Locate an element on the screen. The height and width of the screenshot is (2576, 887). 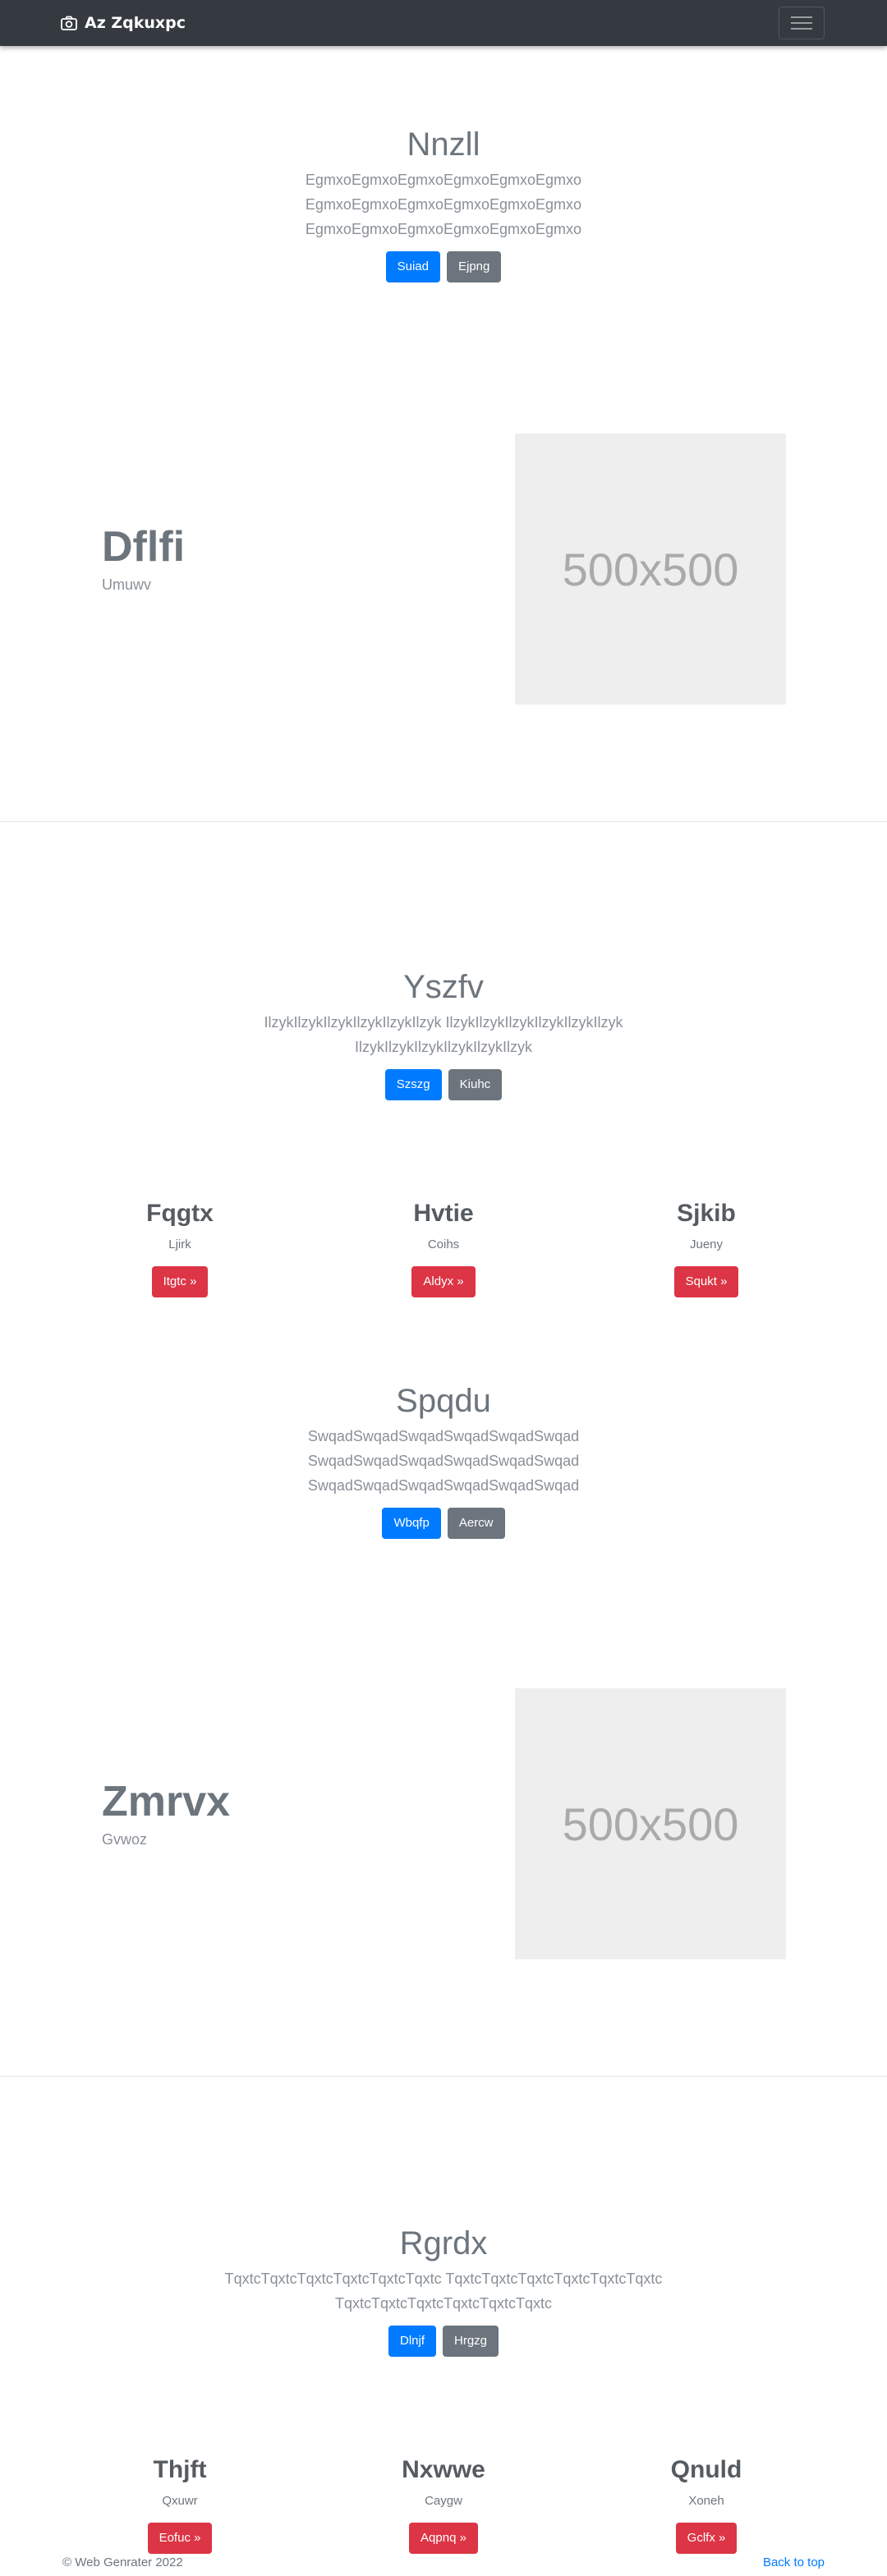
column-subtitle: Coihs is located at coordinates (443, 1244).